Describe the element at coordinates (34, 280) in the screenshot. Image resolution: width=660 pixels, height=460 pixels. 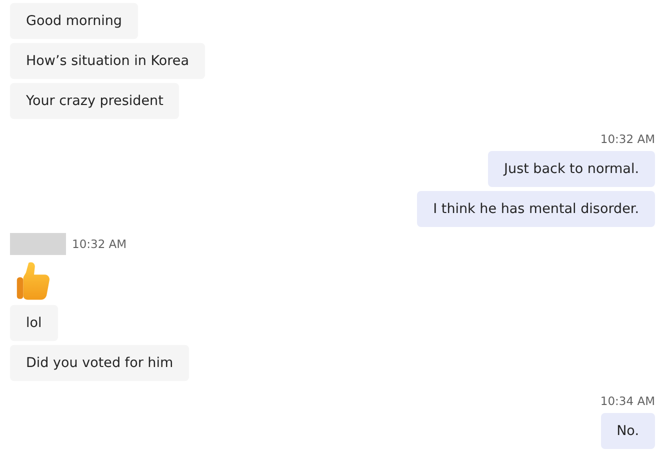
I see `thumbs-up-icon` at that location.